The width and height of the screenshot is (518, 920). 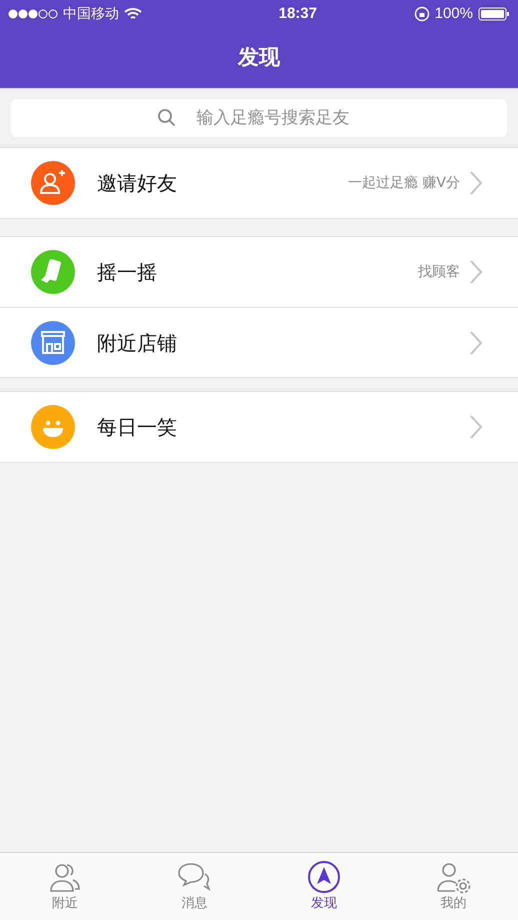 I want to click on status-time: 18:37, so click(x=297, y=14).